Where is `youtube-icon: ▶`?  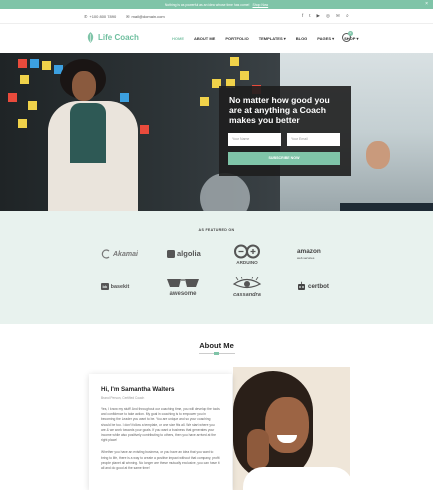 youtube-icon: ▶ is located at coordinates (318, 16).